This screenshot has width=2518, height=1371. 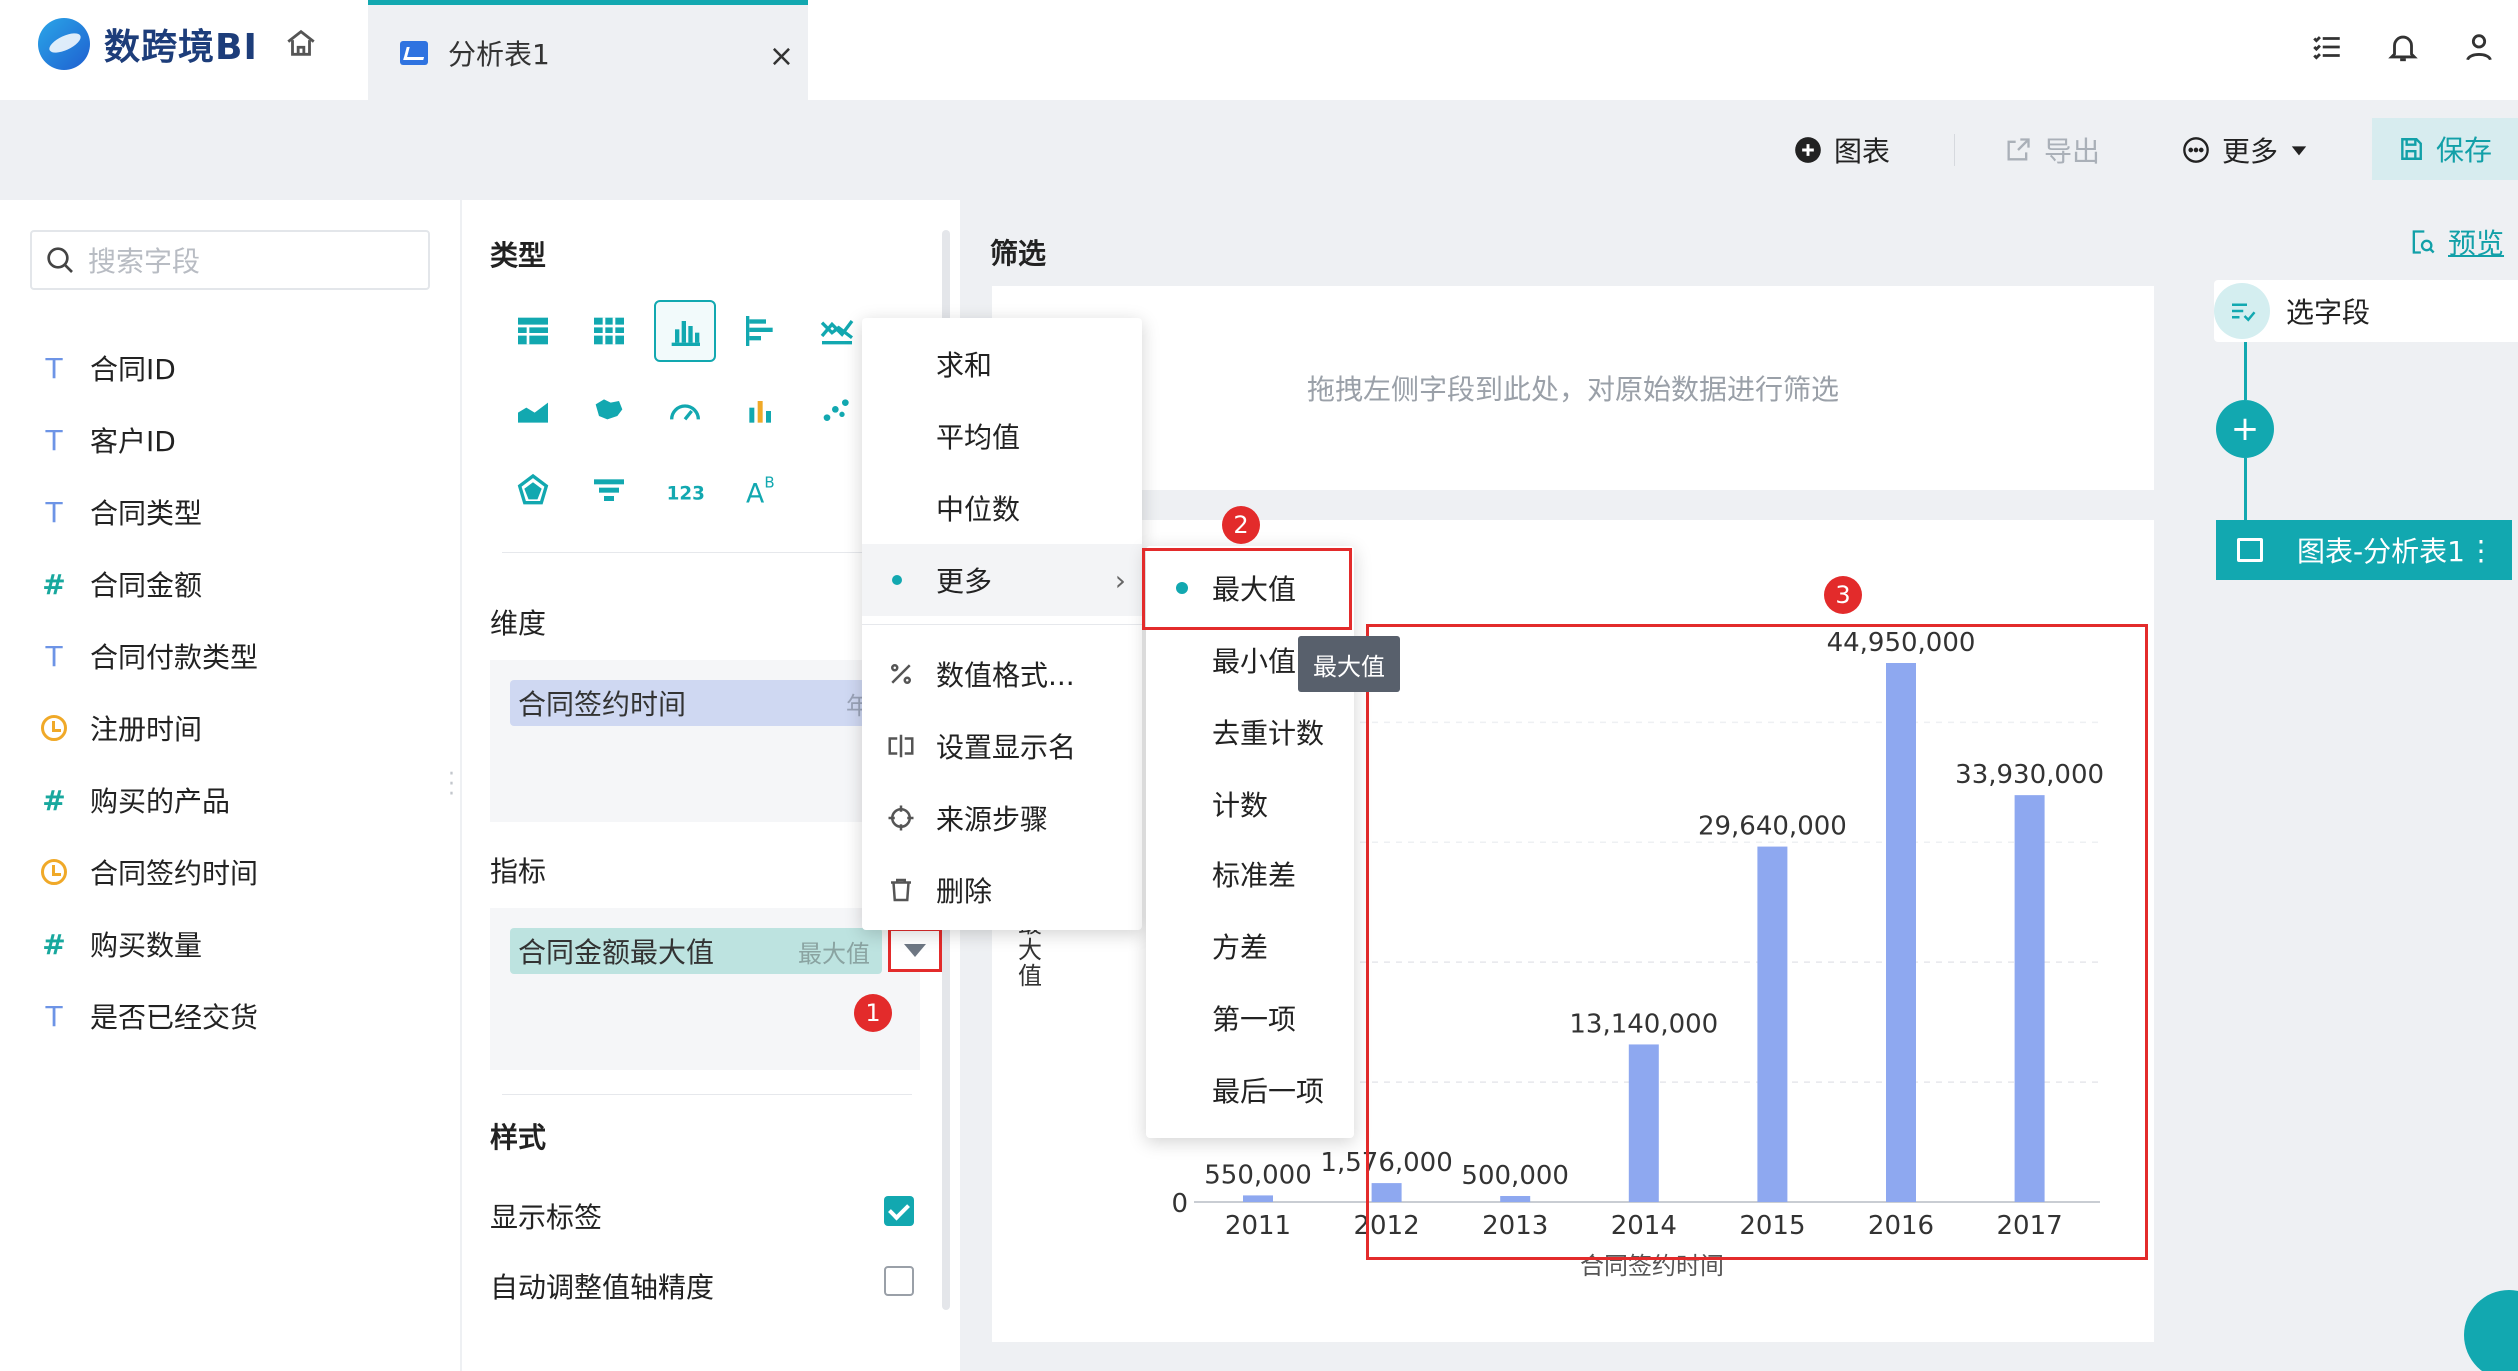 What do you see at coordinates (1250, 874) in the screenshot?
I see `submenu-item-stddev: 标准差` at bounding box center [1250, 874].